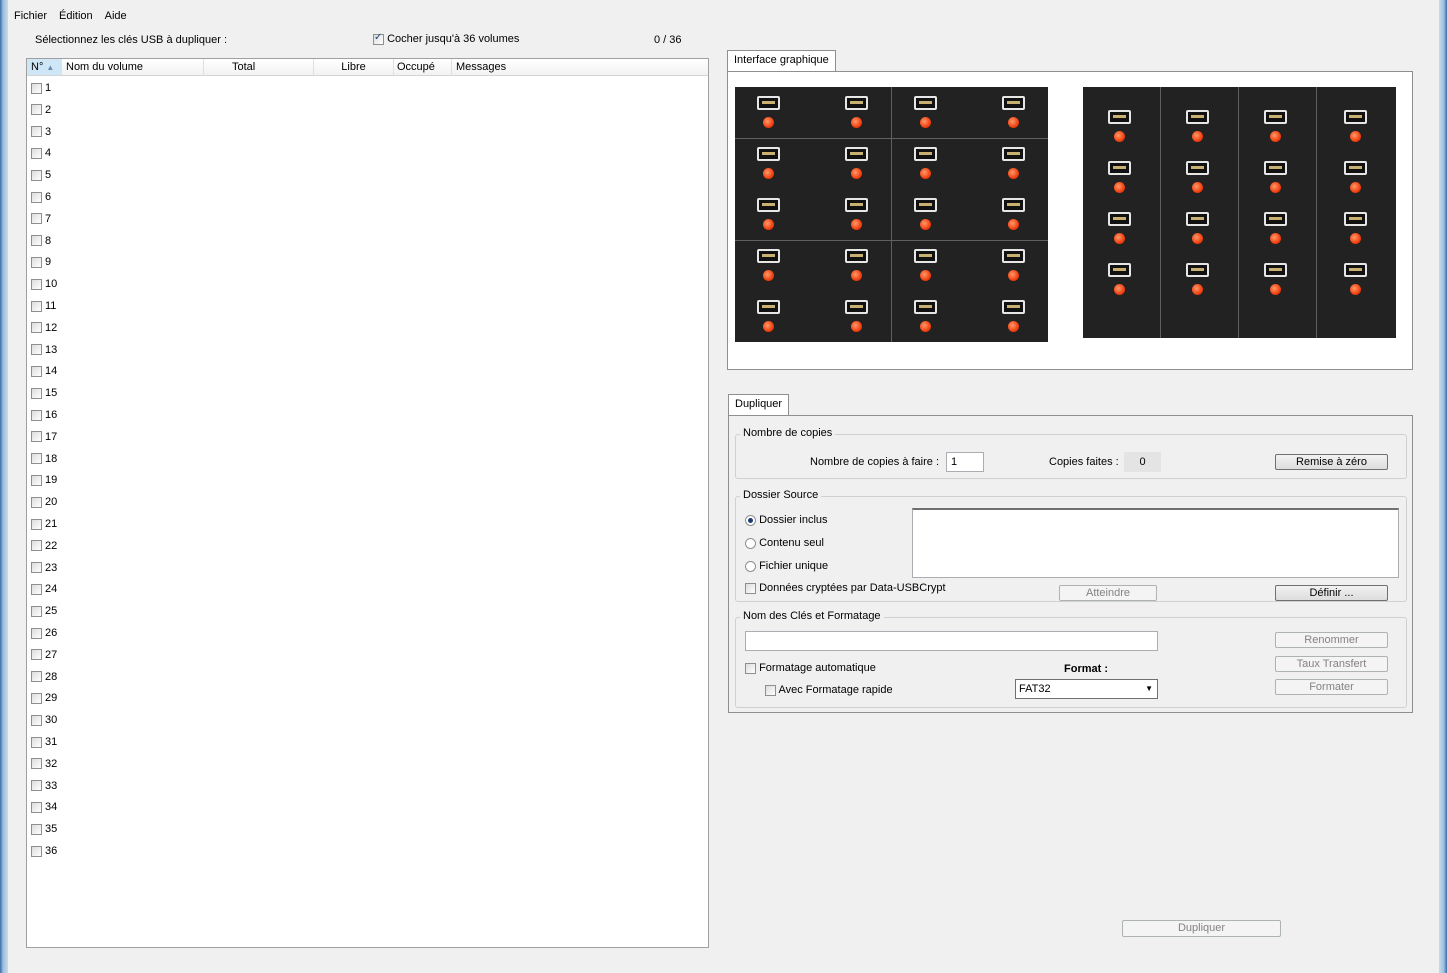  Describe the element at coordinates (259, 67) in the screenshot. I see `column-total: Total` at that location.